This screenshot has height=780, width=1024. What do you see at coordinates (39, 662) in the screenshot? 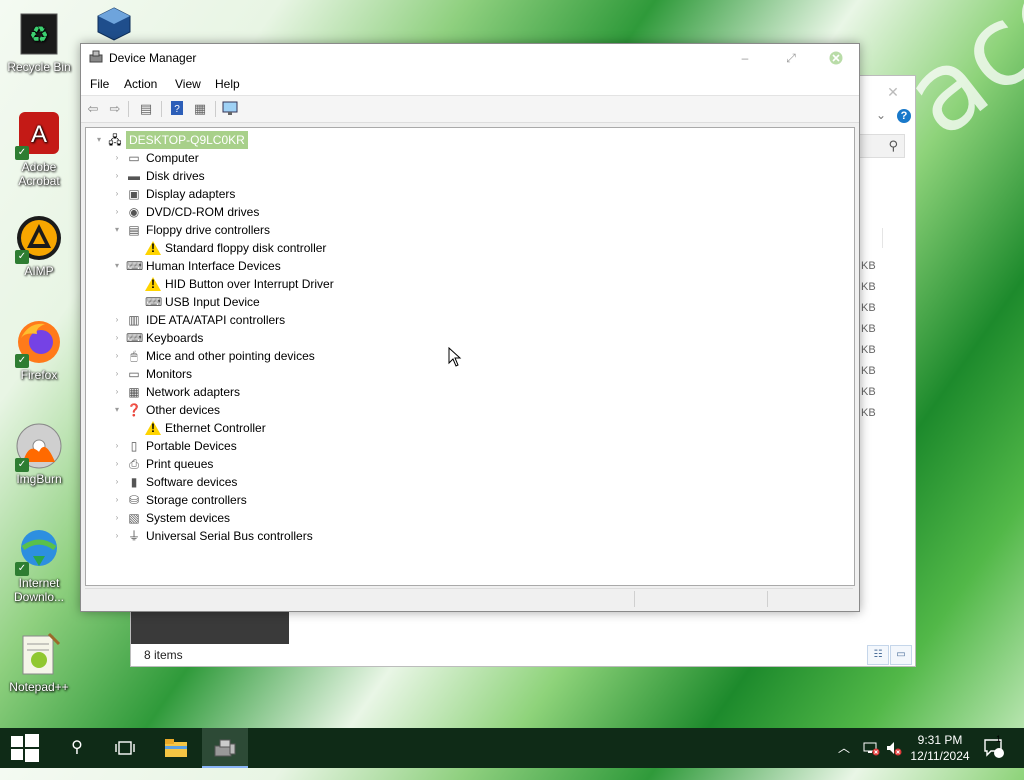
I see `desktop-icon-notepadpp: Notepad++` at bounding box center [39, 662].